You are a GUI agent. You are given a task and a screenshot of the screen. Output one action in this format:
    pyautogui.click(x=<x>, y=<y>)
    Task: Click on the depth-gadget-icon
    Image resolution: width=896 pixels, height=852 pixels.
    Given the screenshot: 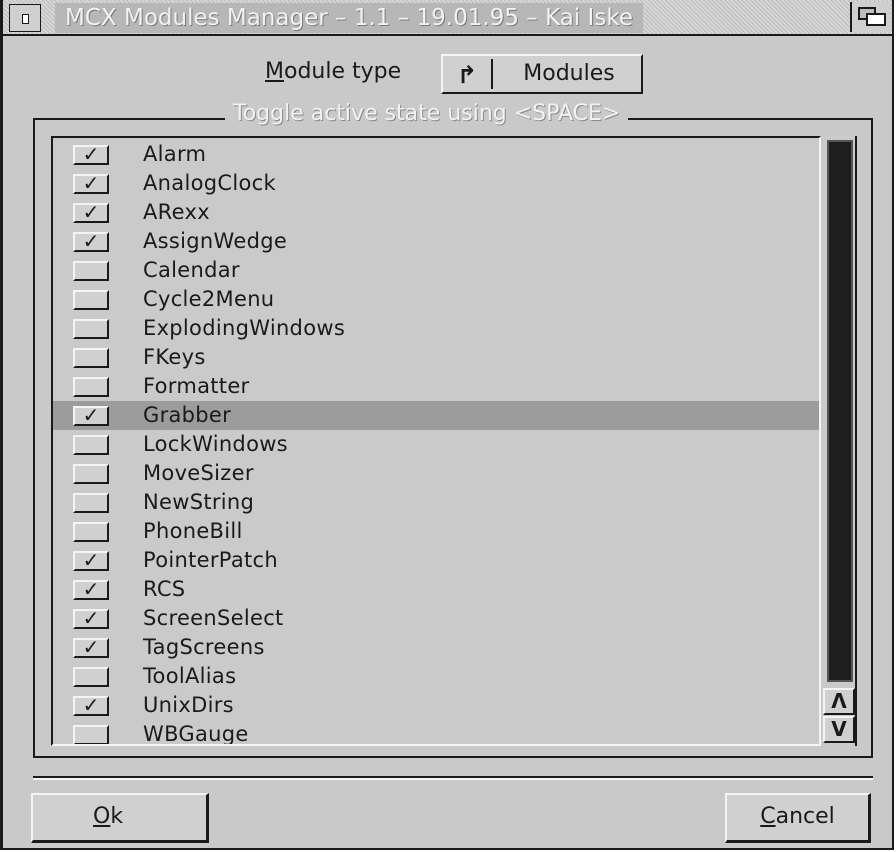 What is the action you would take?
    pyautogui.click(x=870, y=17)
    